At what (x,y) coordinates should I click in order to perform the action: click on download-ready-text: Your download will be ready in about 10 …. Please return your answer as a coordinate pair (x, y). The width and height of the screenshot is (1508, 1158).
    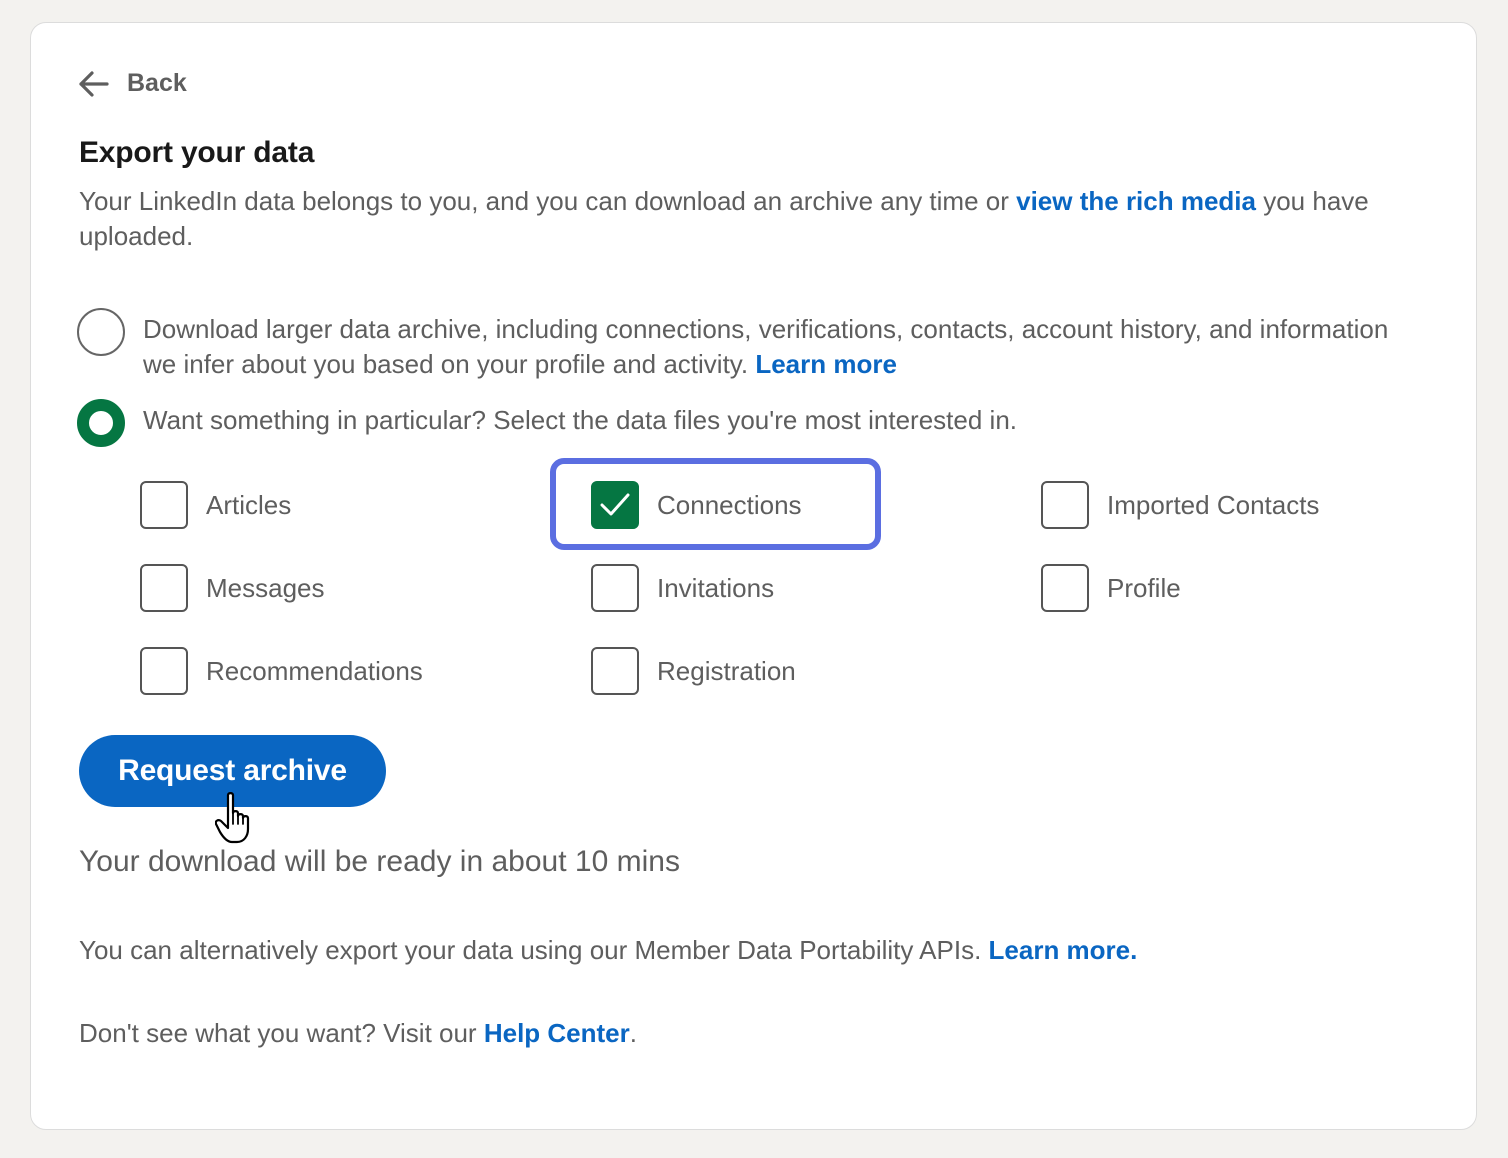
    Looking at the image, I should click on (379, 861).